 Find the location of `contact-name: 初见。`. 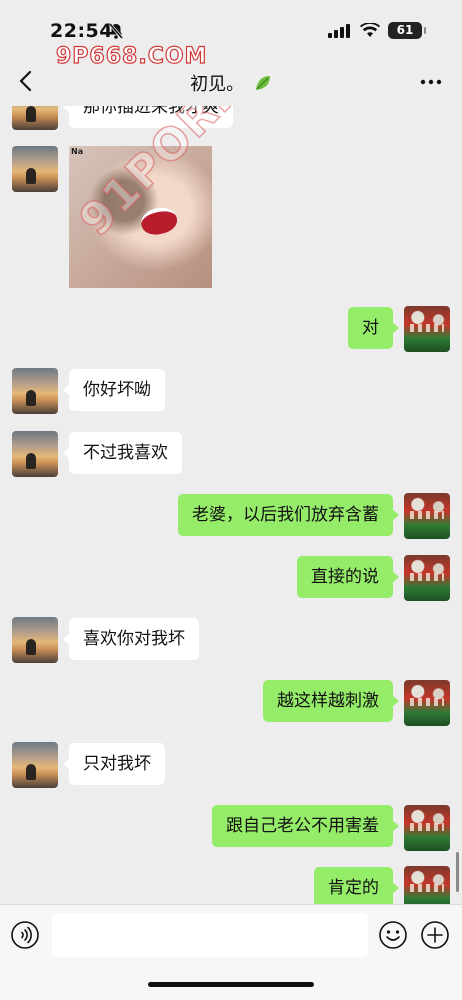

contact-name: 初见。 is located at coordinates (217, 84).